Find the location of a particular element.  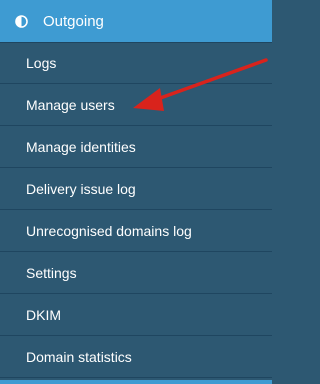

menu-item-delivery-issue-log: Delivery issue log is located at coordinates (136, 189).